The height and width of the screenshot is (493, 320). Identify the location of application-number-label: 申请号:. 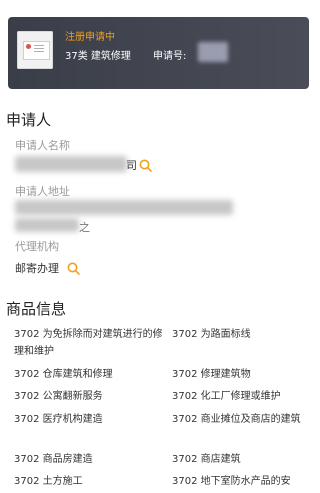
(170, 56).